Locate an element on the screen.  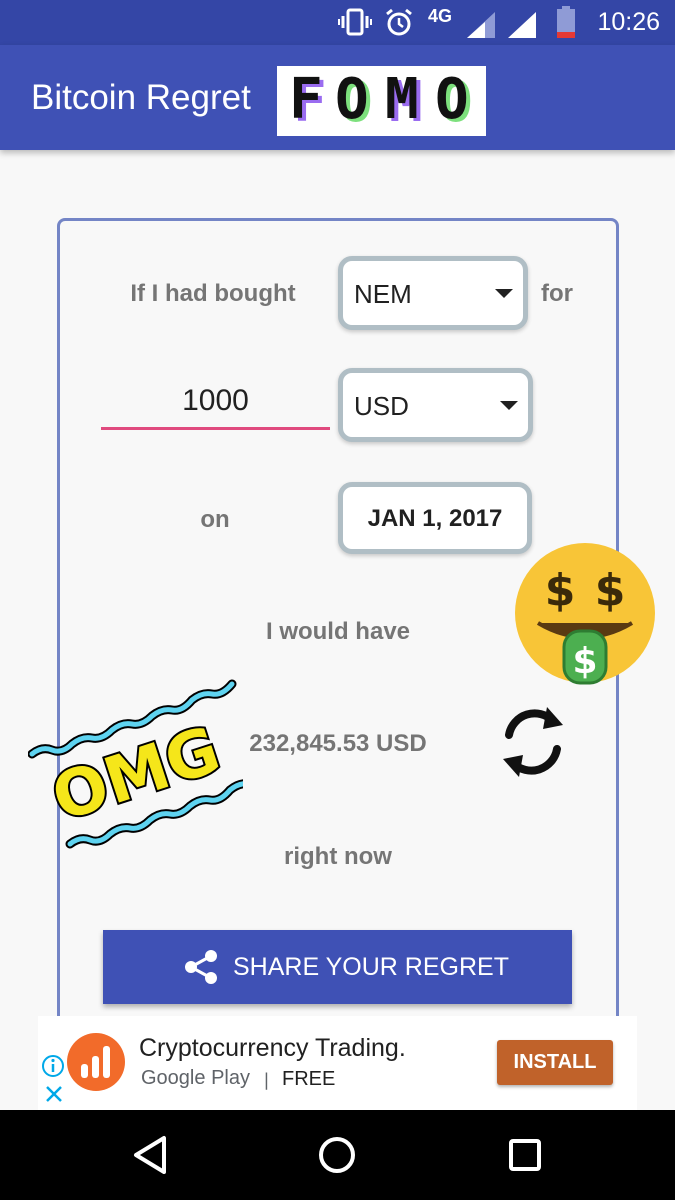
money-mouth-face-icon: $ $ $ is located at coordinates (585, 614).